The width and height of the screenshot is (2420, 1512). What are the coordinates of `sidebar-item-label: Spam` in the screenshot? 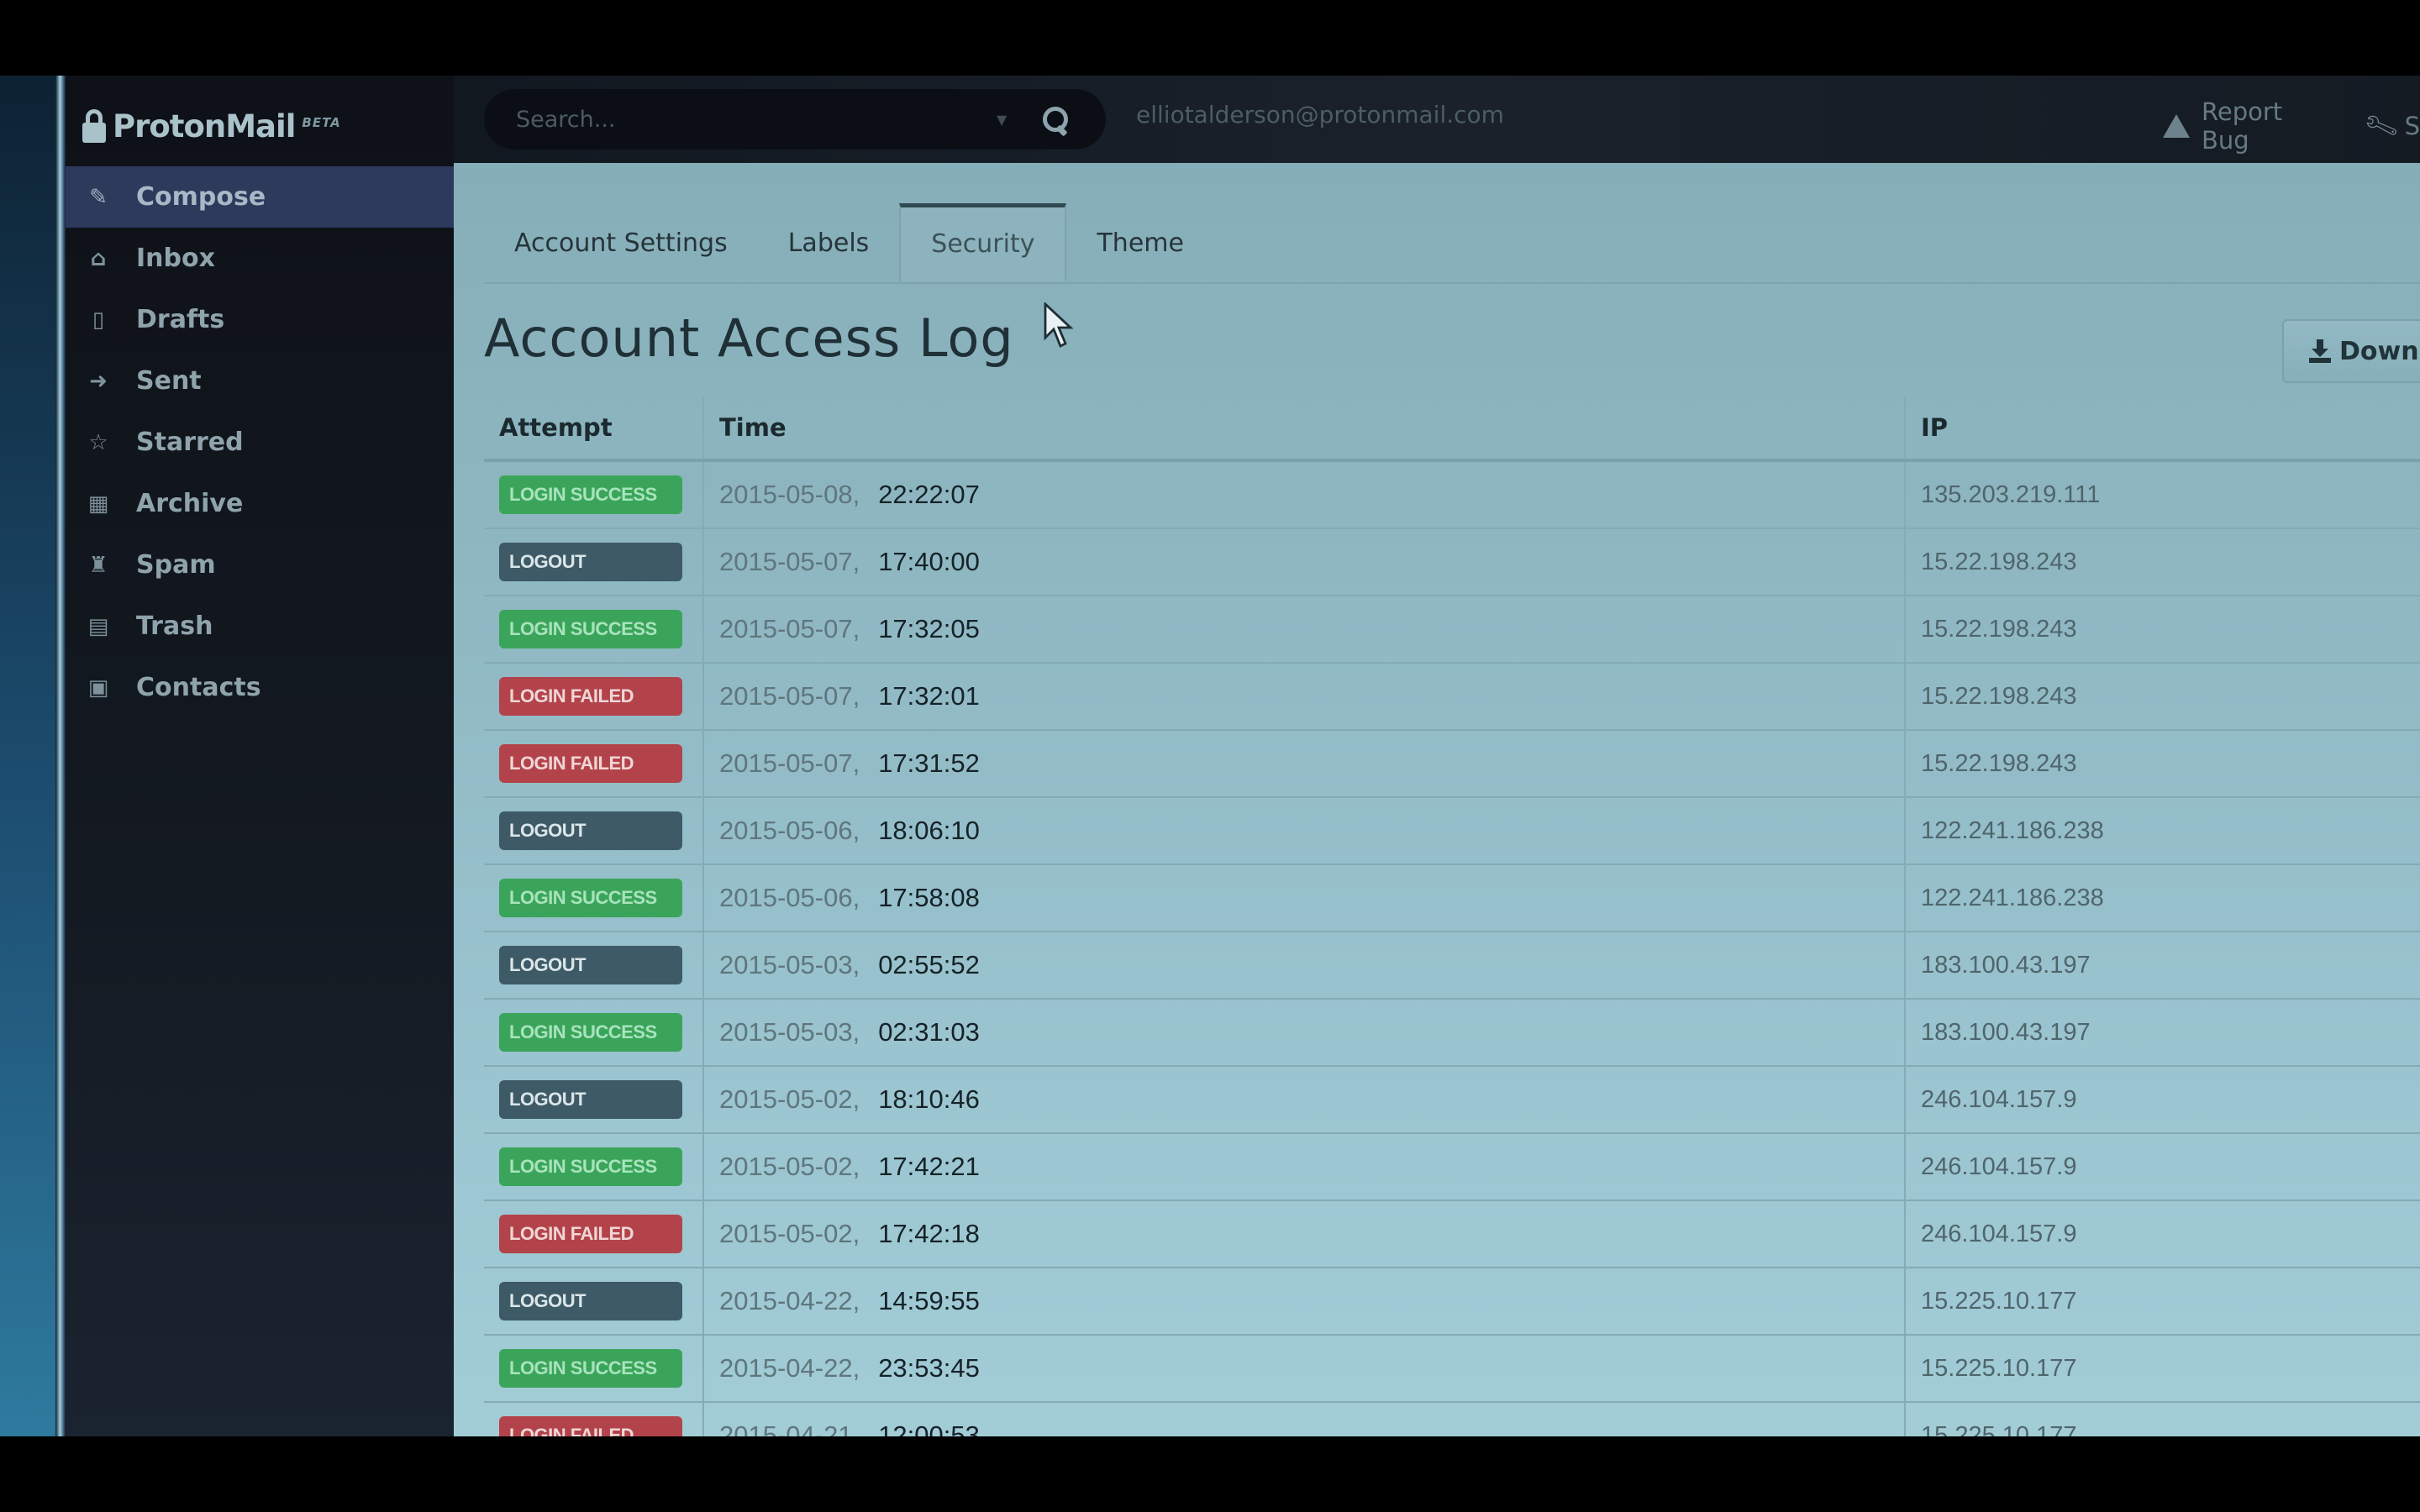 It's located at (176, 565).